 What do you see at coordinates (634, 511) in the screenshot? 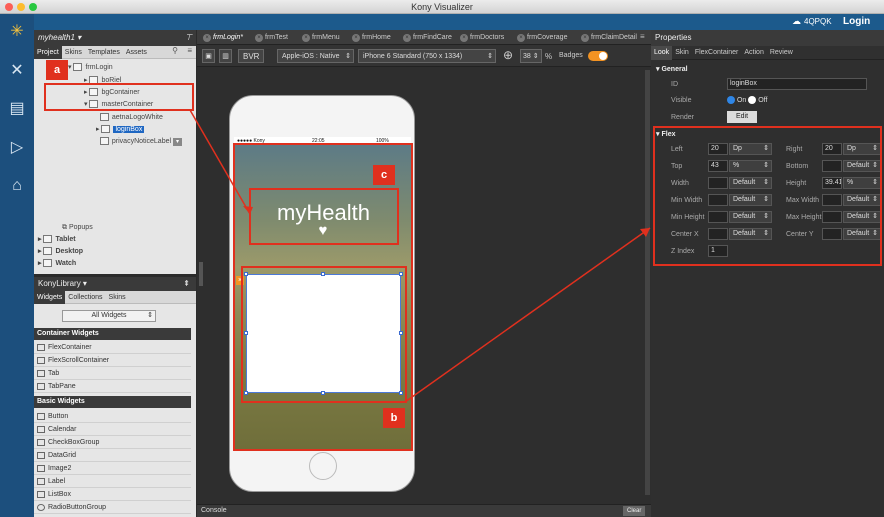
I see `clear-console-button: Clear` at bounding box center [634, 511].